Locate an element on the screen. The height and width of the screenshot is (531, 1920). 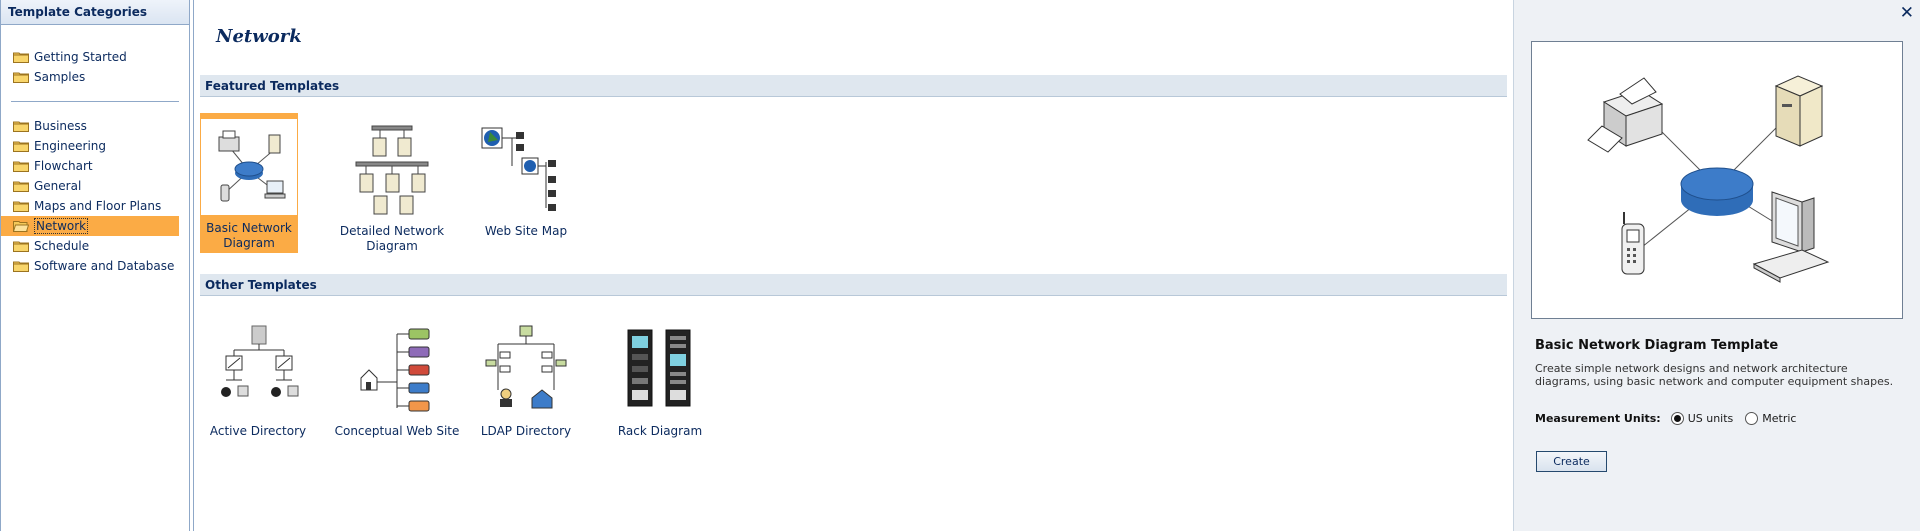
category-group-top: Getting Started Samples is located at coordinates (95, 67).